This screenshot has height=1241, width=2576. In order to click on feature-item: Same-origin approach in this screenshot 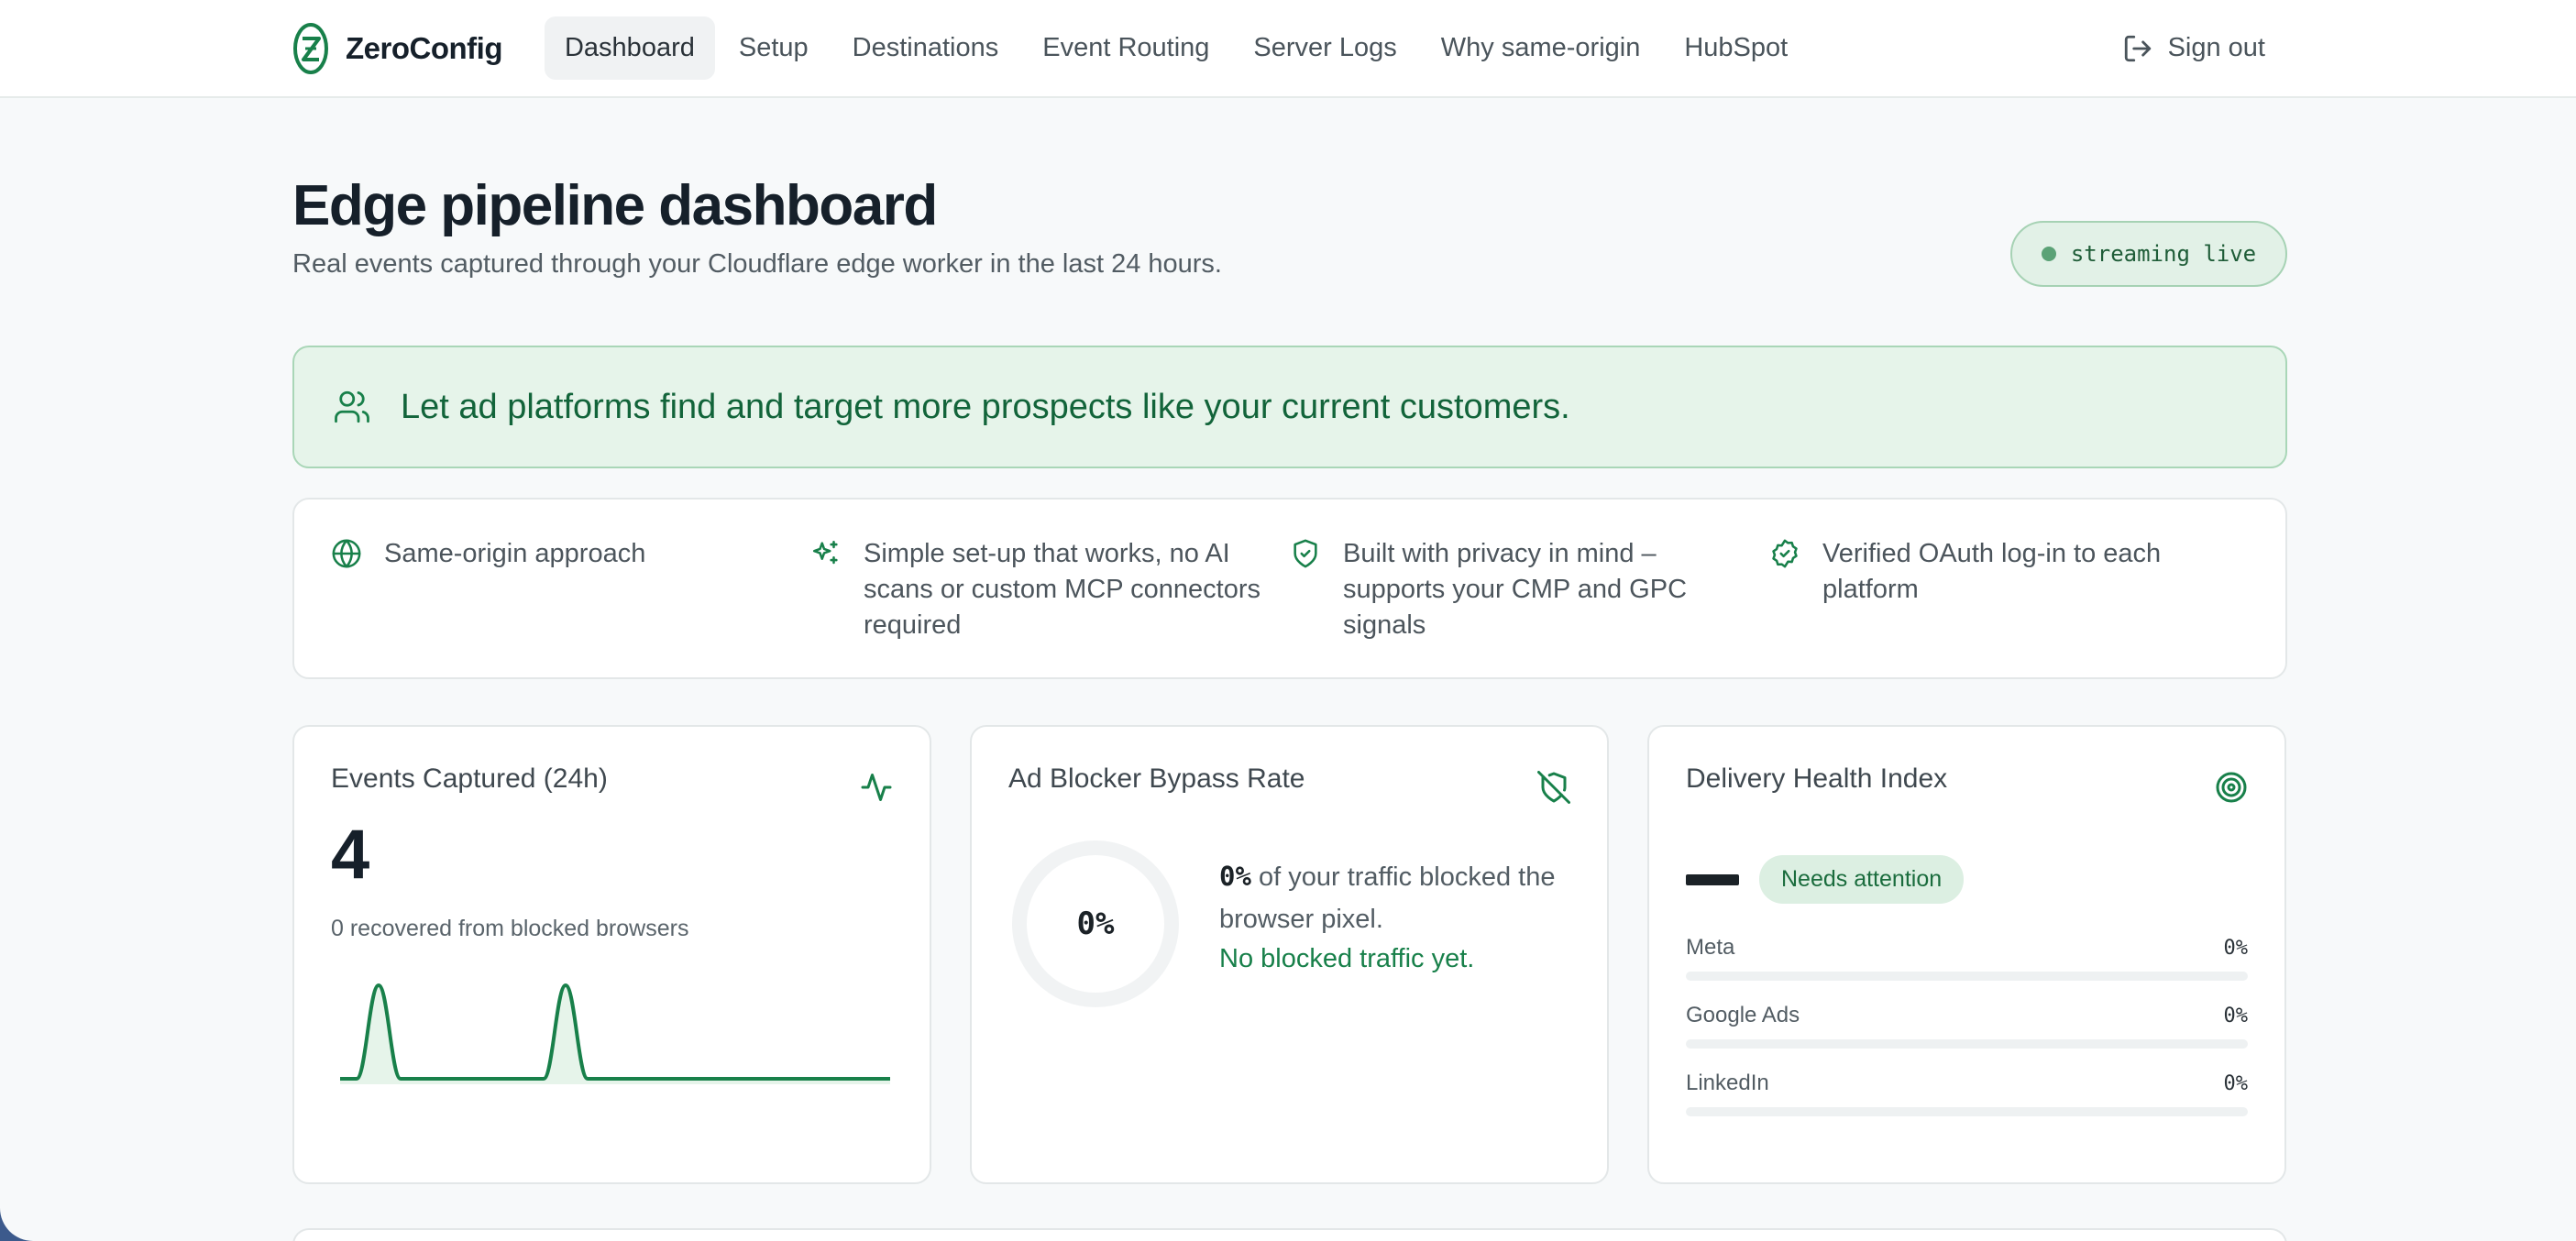, I will do `click(571, 606)`.